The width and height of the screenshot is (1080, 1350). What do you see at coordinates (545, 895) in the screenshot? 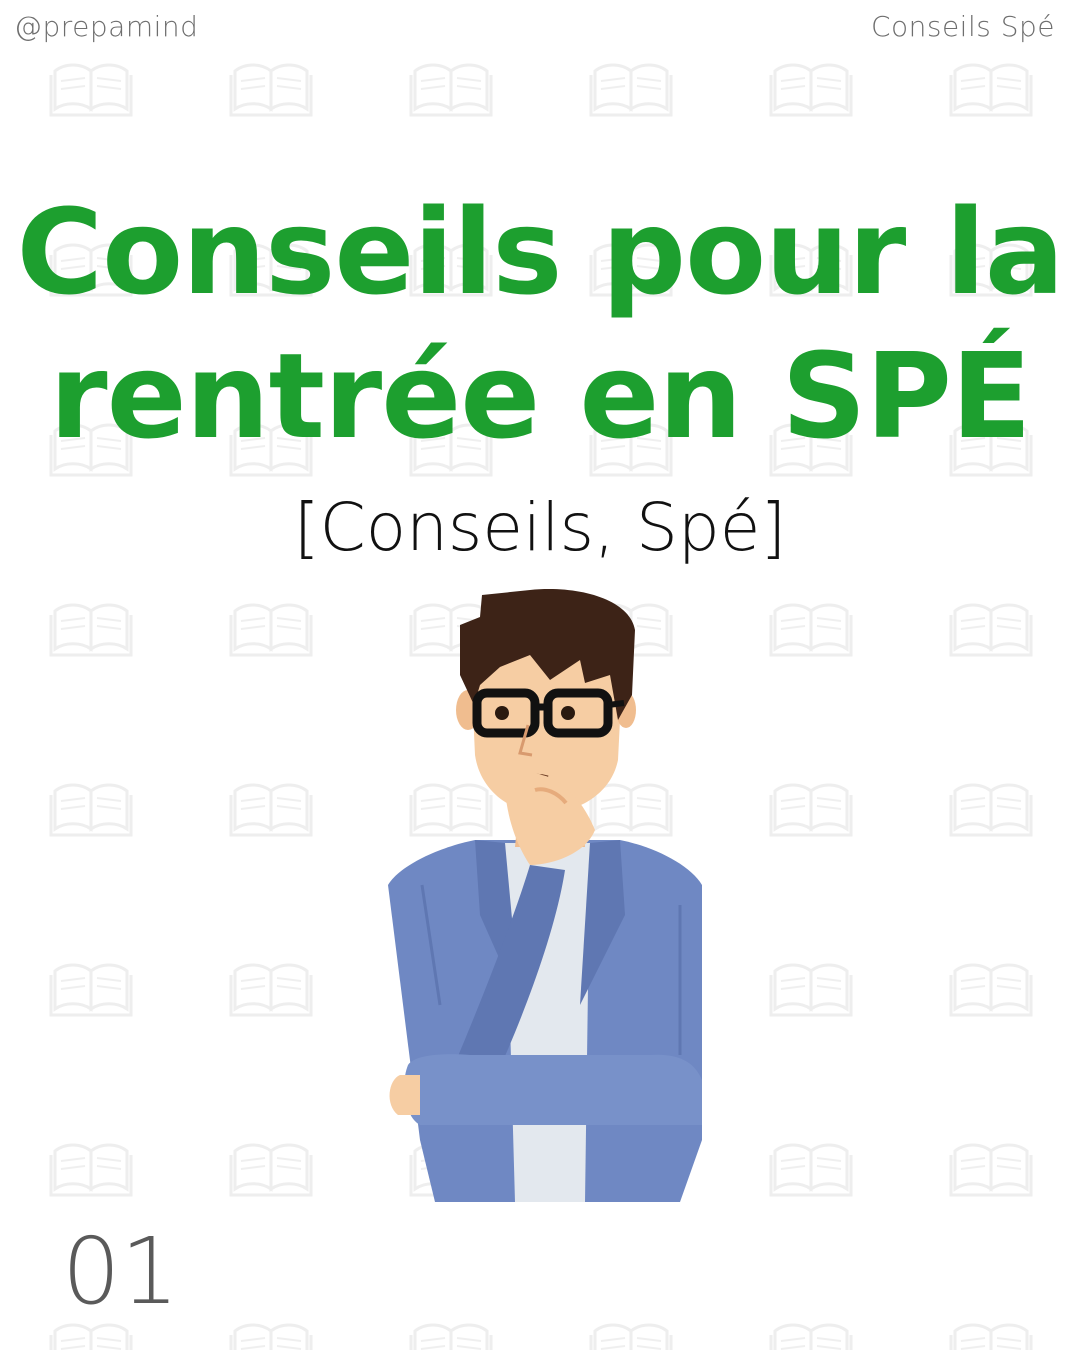
I see `thinking-man-illustration` at bounding box center [545, 895].